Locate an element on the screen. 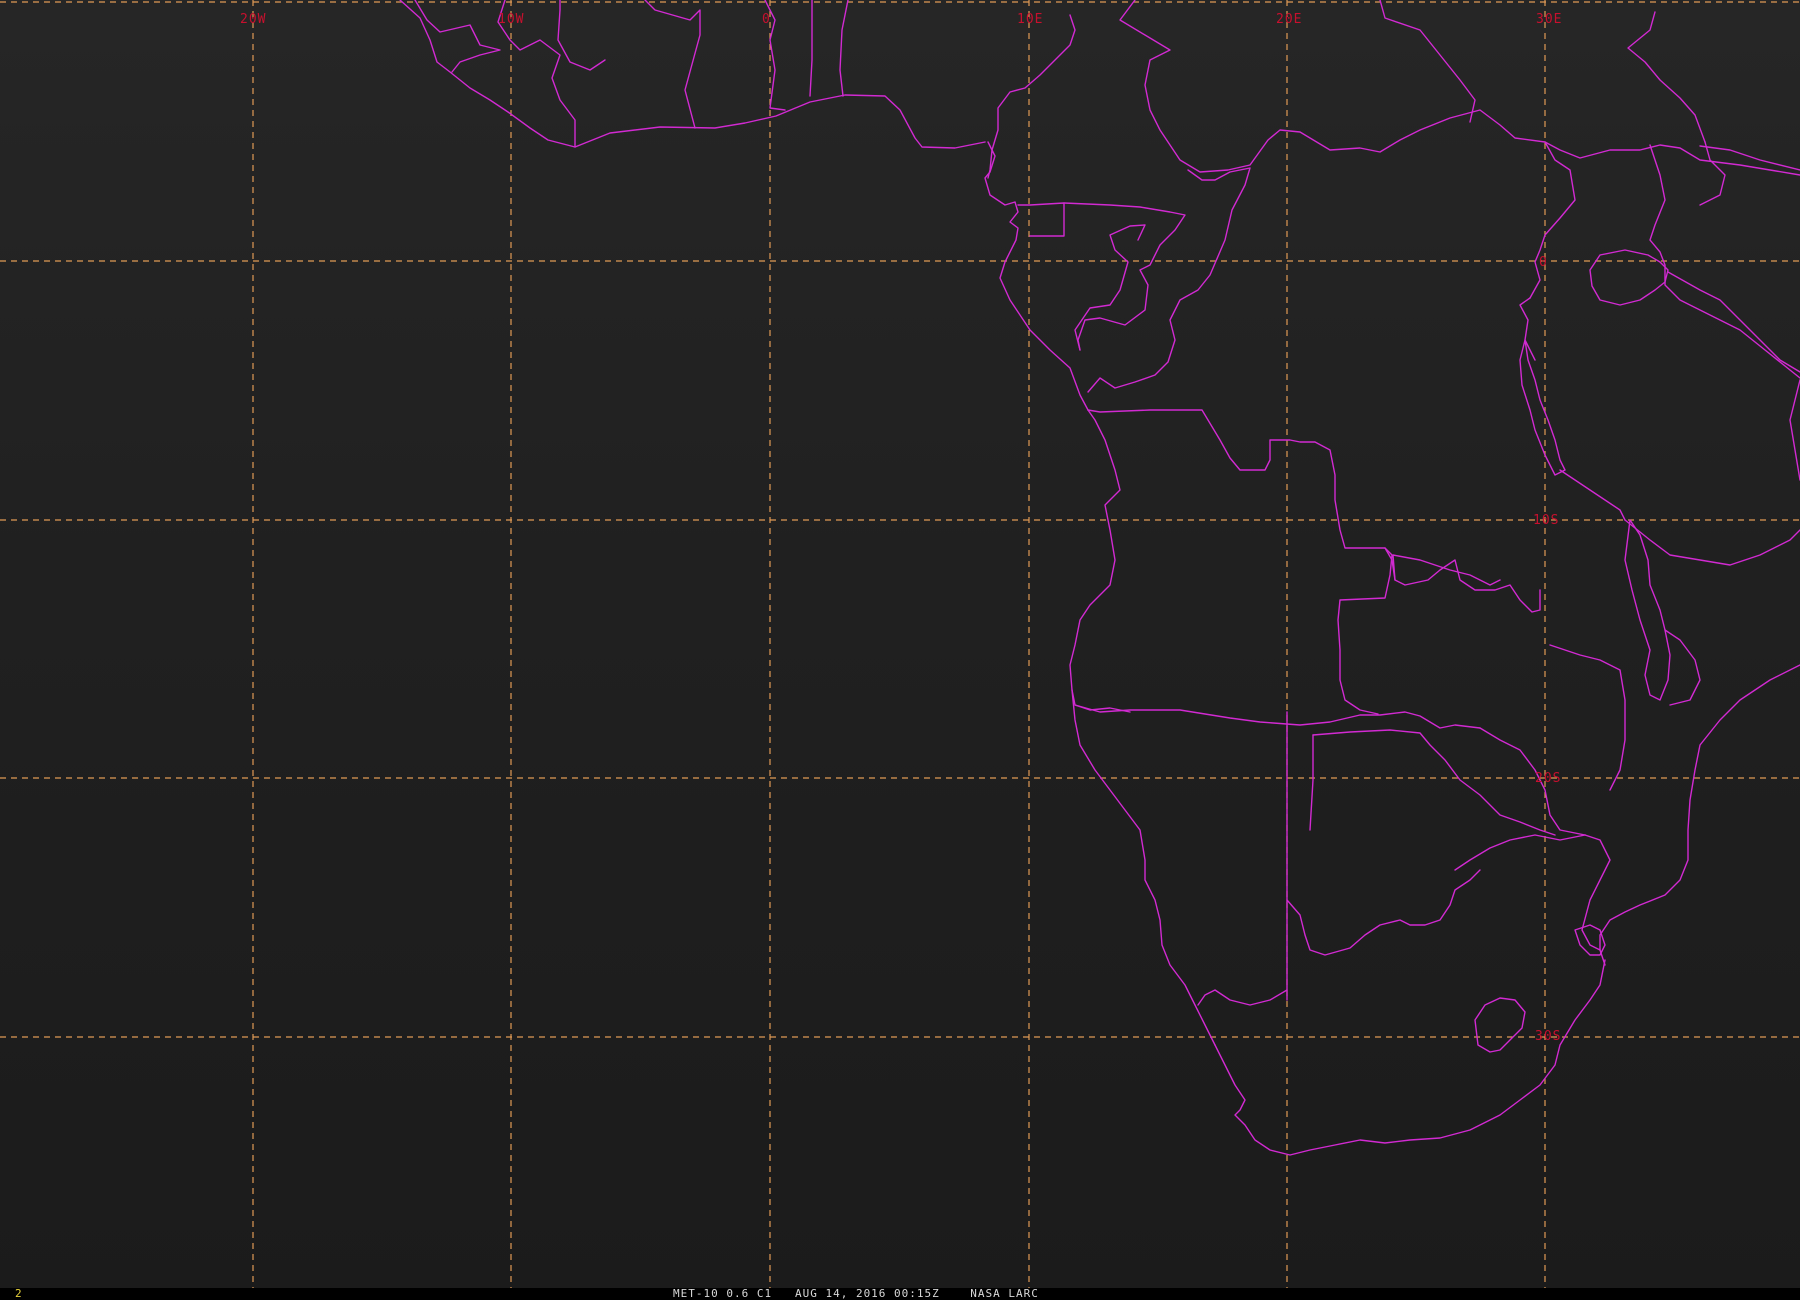  border-nigeria-cameroon is located at coordinates (1031, 96).